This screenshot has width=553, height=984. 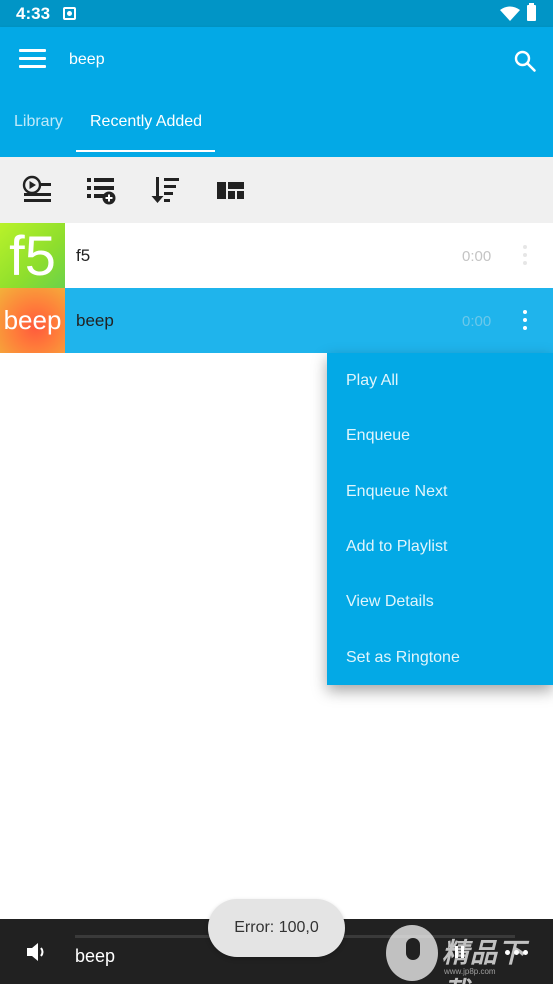 What do you see at coordinates (230, 190) in the screenshot?
I see `grid-layout-icon` at bounding box center [230, 190].